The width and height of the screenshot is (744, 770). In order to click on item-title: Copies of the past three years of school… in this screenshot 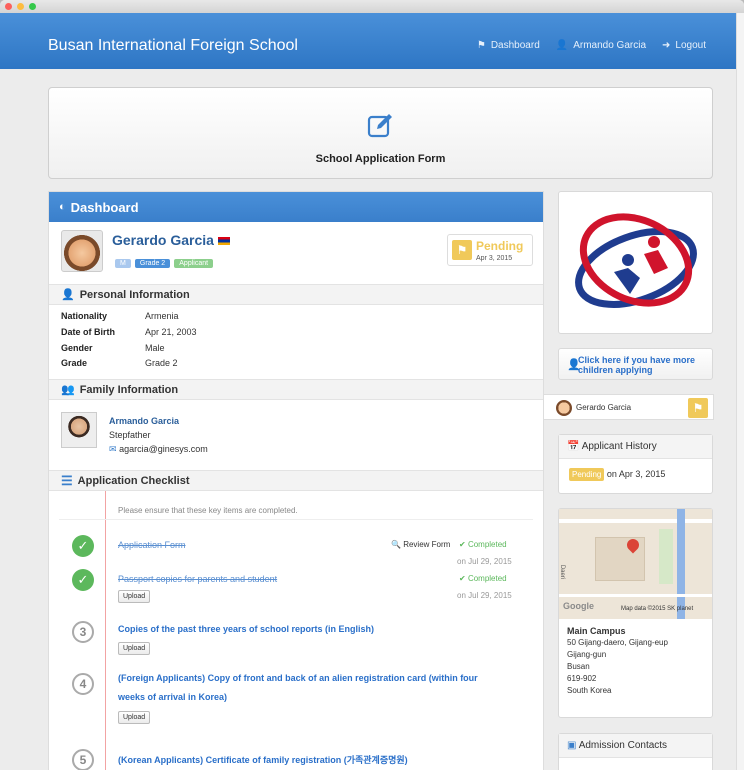, I will do `click(246, 629)`.